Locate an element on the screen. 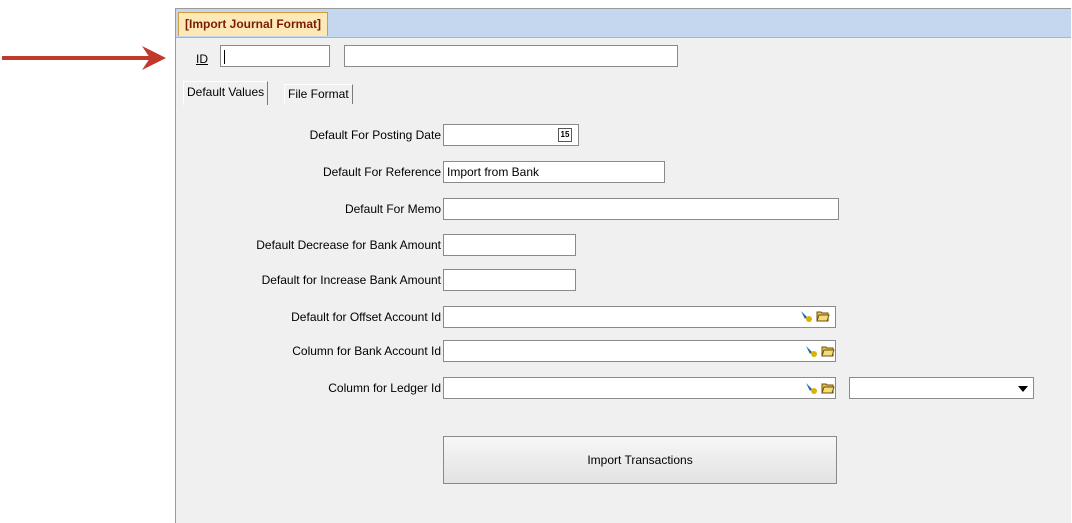 The width and height of the screenshot is (1072, 523). text-cursor is located at coordinates (224, 56).